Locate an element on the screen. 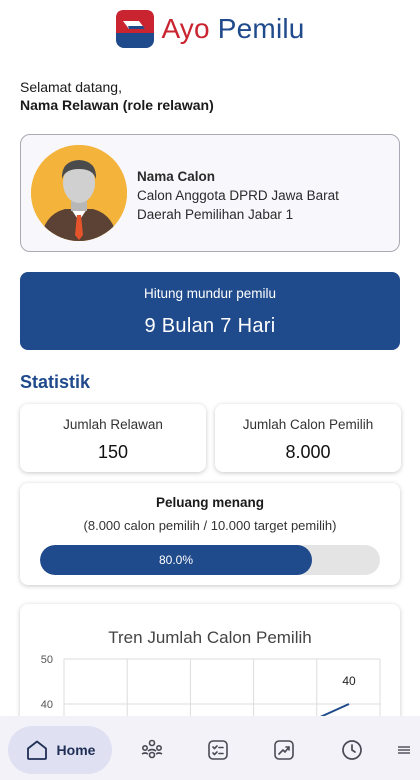 The height and width of the screenshot is (780, 420). section-title-statistik: Statistik is located at coordinates (55, 382).